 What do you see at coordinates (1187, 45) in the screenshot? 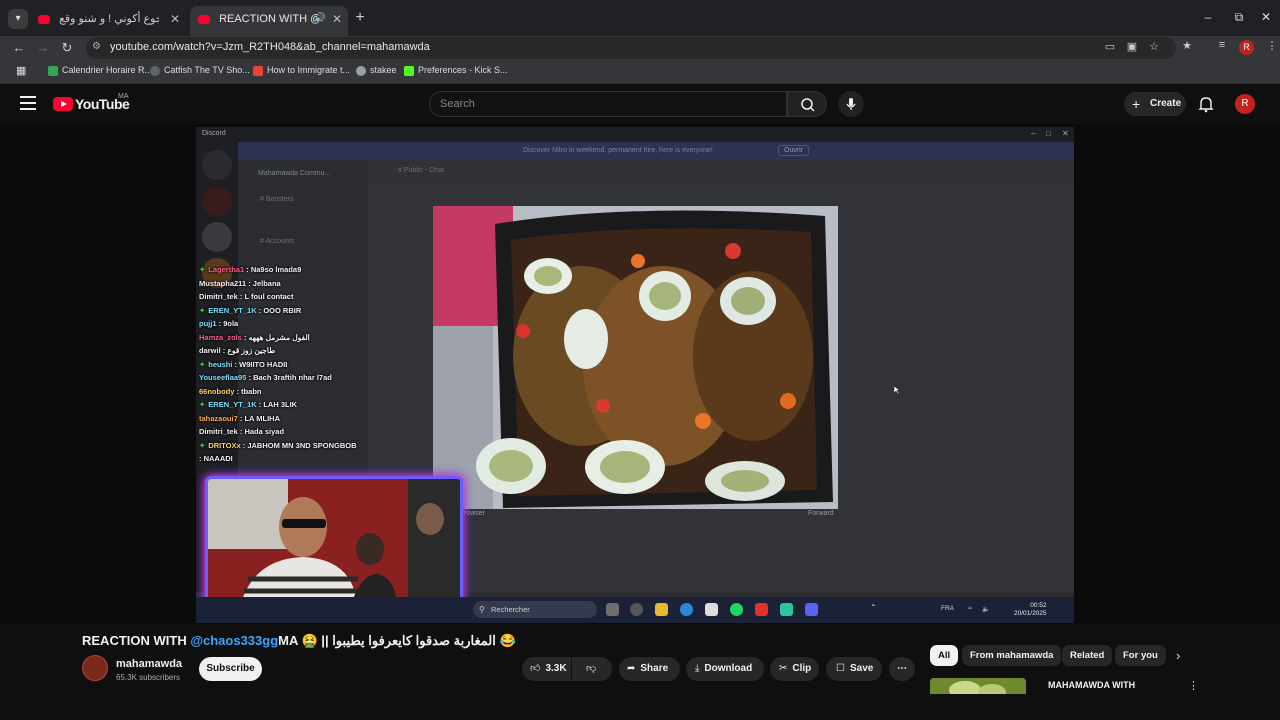
I see `extensions-icon: ★` at bounding box center [1187, 45].